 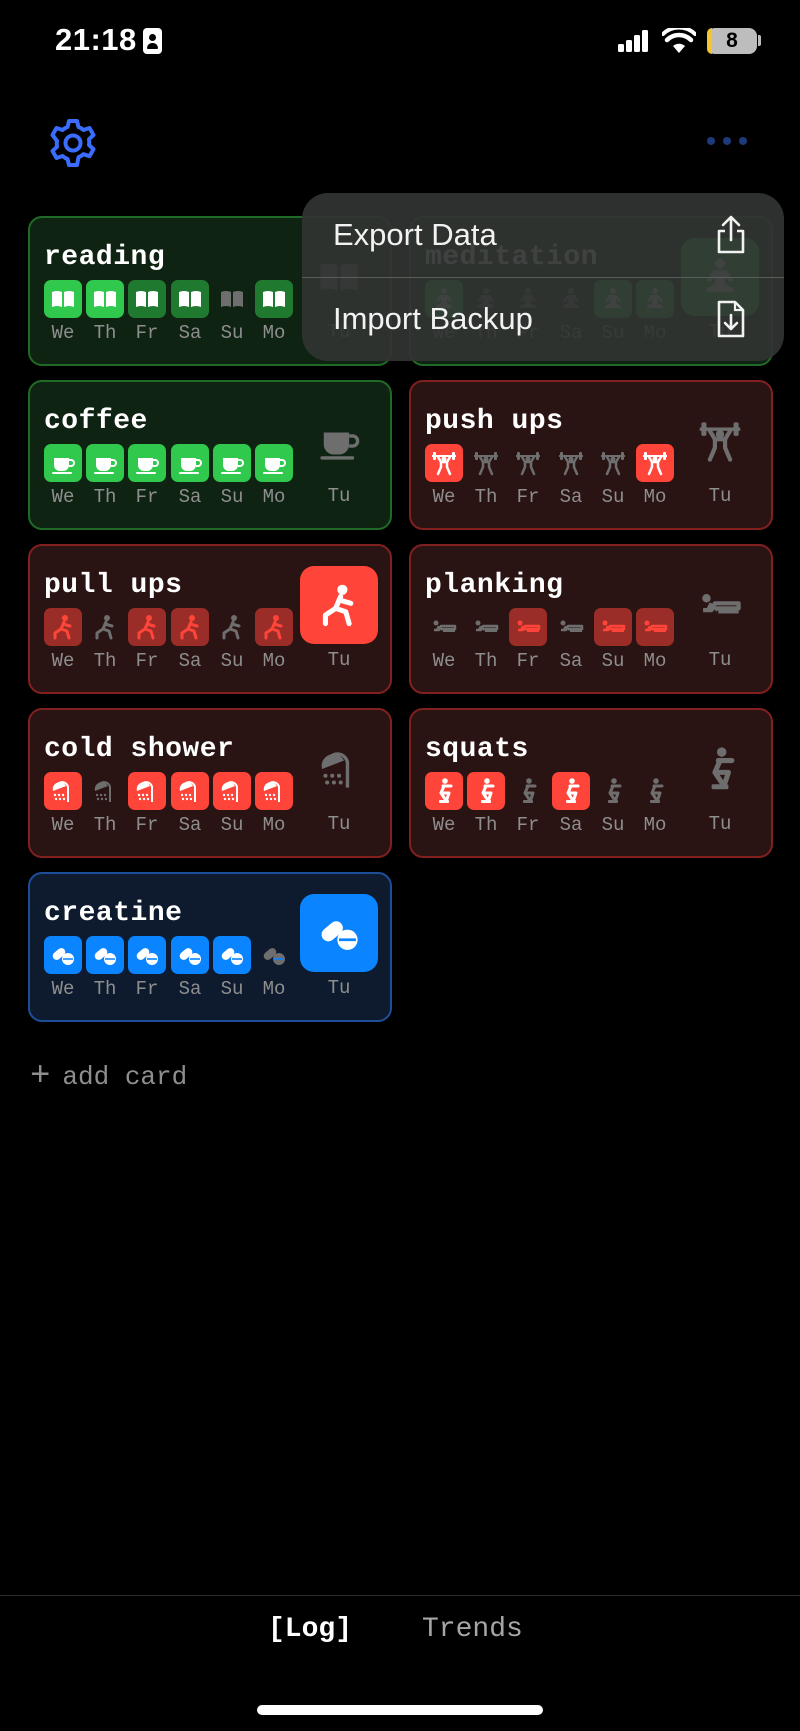 What do you see at coordinates (210, 455) in the screenshot?
I see `habit-card: coffee We Th Fr Sa Su Mo Tu` at bounding box center [210, 455].